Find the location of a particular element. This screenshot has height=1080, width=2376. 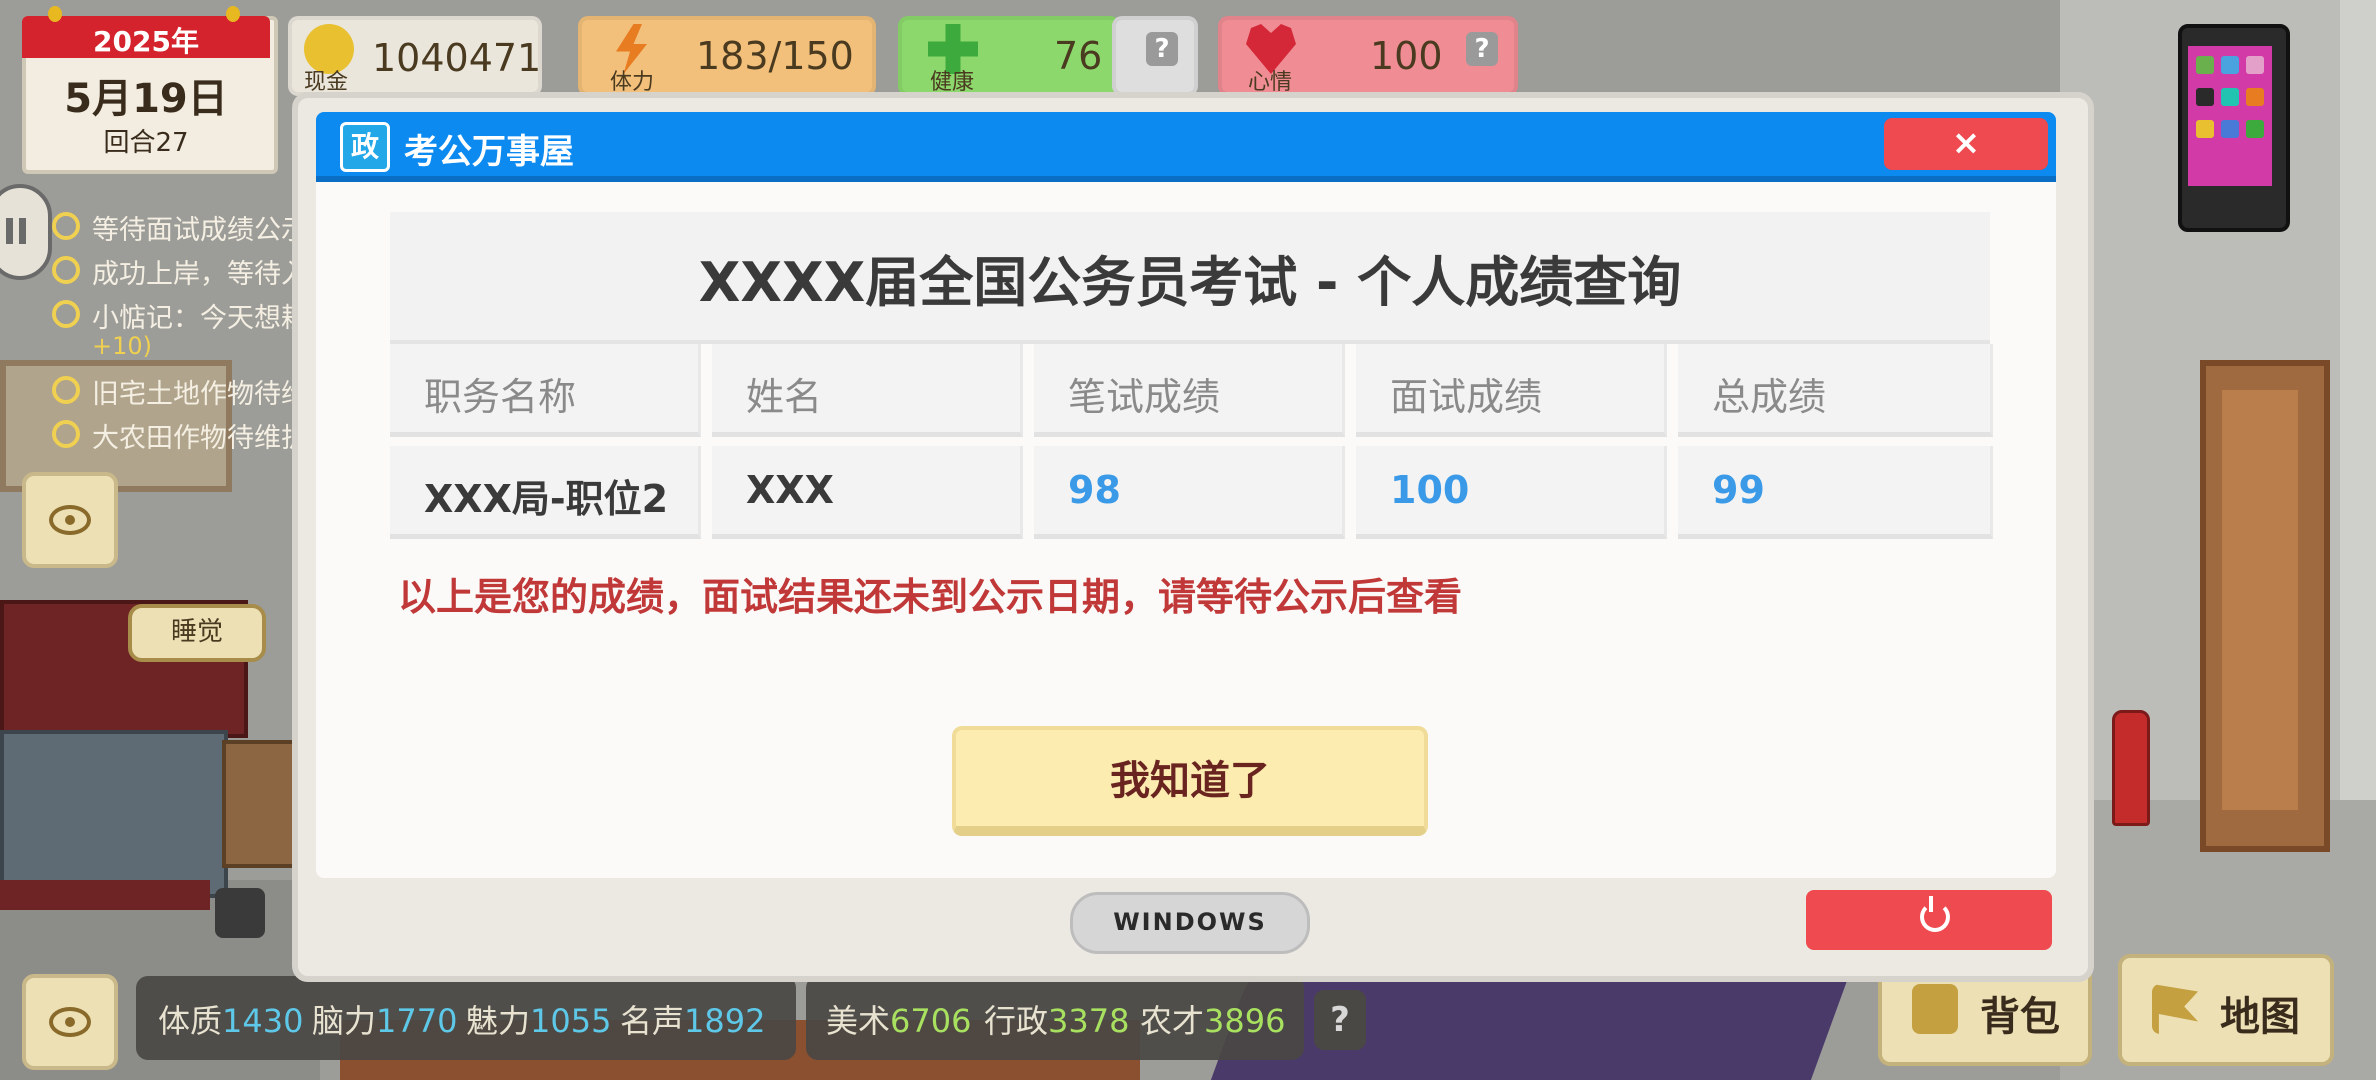

cash-pill: 现金 1040471 is located at coordinates (415, 56).